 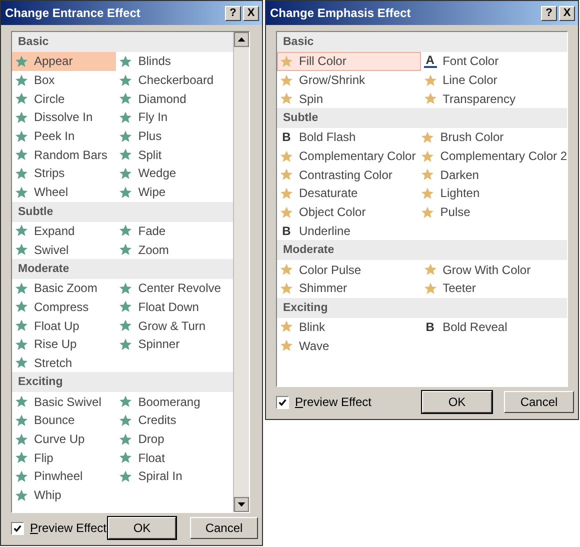 What do you see at coordinates (64, 61) in the screenshot?
I see `effect-item: Appear` at bounding box center [64, 61].